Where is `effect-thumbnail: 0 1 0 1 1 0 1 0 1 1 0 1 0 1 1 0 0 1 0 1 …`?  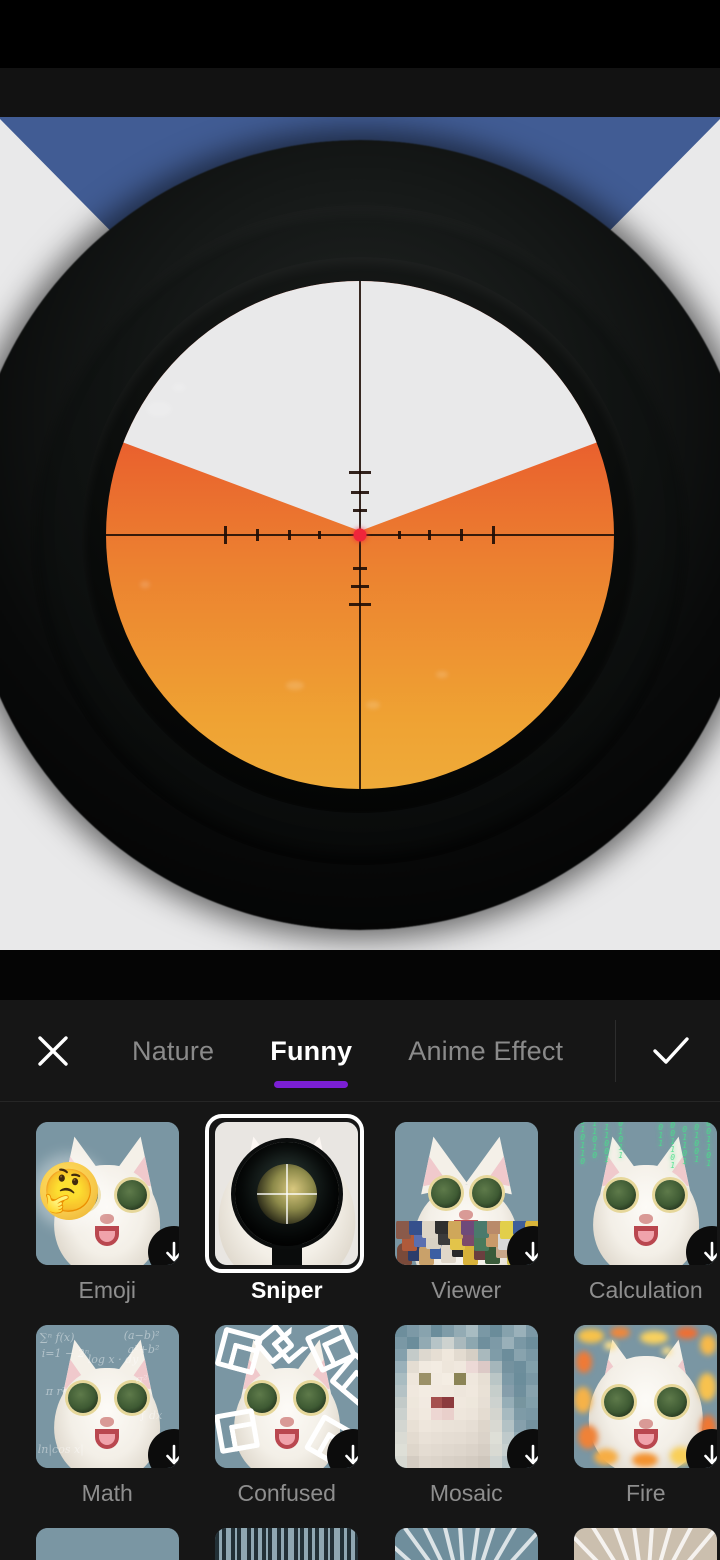 effect-thumbnail: 0 1 0 1 1 0 1 0 1 1 0 1 0 1 1 0 0 1 0 1 … is located at coordinates (646, 1193).